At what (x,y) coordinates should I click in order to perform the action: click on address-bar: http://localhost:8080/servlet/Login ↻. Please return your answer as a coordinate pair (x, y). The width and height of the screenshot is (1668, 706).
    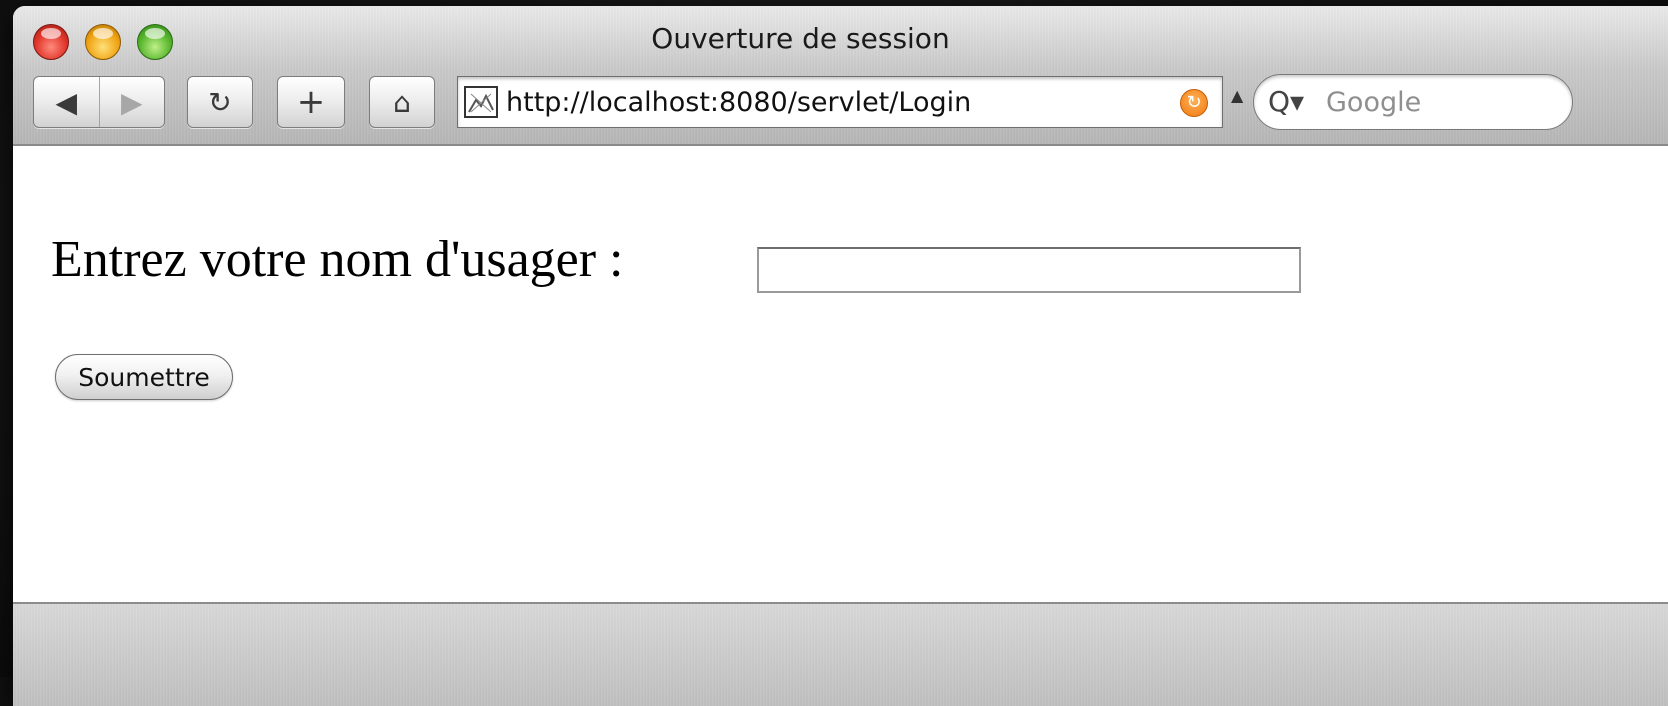
    Looking at the image, I should click on (840, 102).